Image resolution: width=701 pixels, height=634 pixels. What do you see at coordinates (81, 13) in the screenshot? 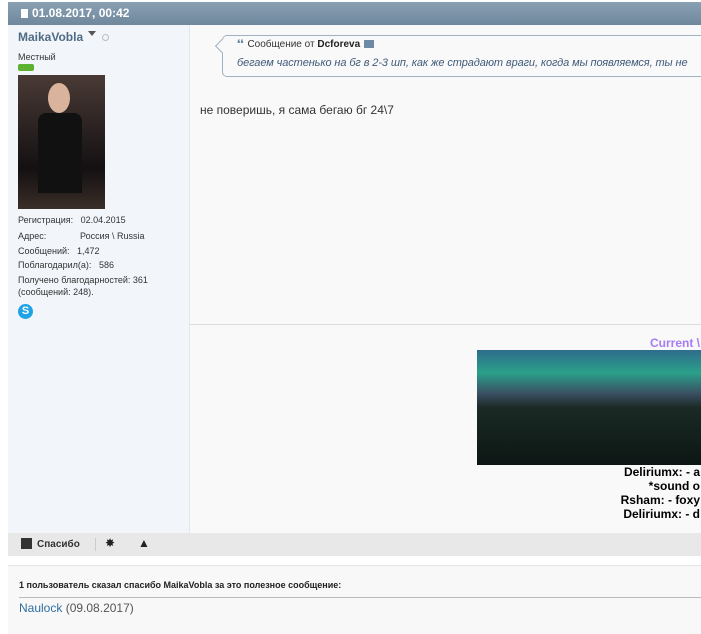
I see `post-date: 01.08.2017, 00:42` at bounding box center [81, 13].